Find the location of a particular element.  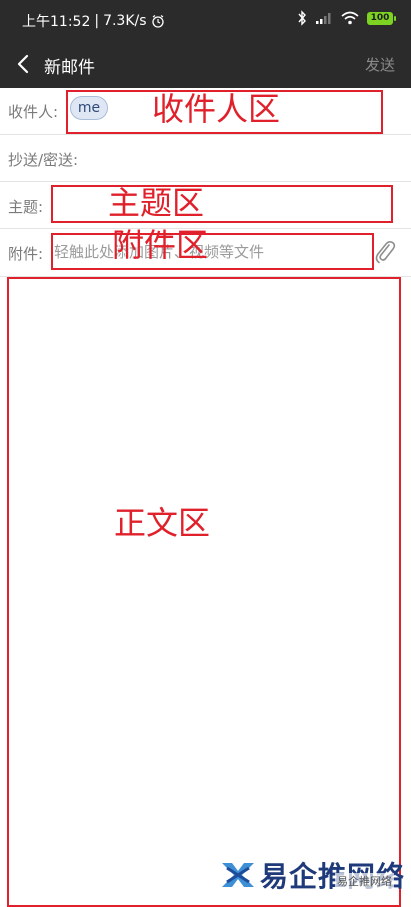

send-button: 发送 is located at coordinates (380, 64).